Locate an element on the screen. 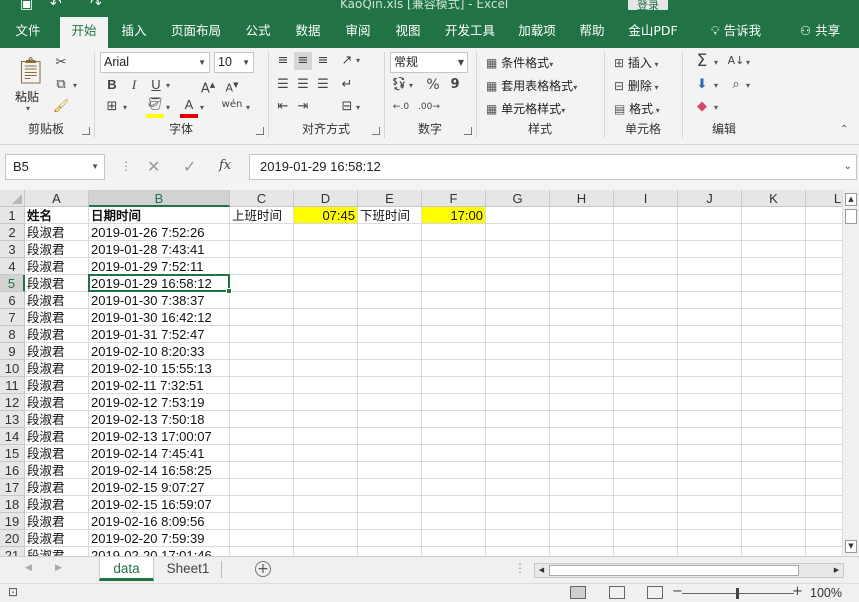 Image resolution: width=859 pixels, height=602 pixels. login-button: 登录 is located at coordinates (648, 6).